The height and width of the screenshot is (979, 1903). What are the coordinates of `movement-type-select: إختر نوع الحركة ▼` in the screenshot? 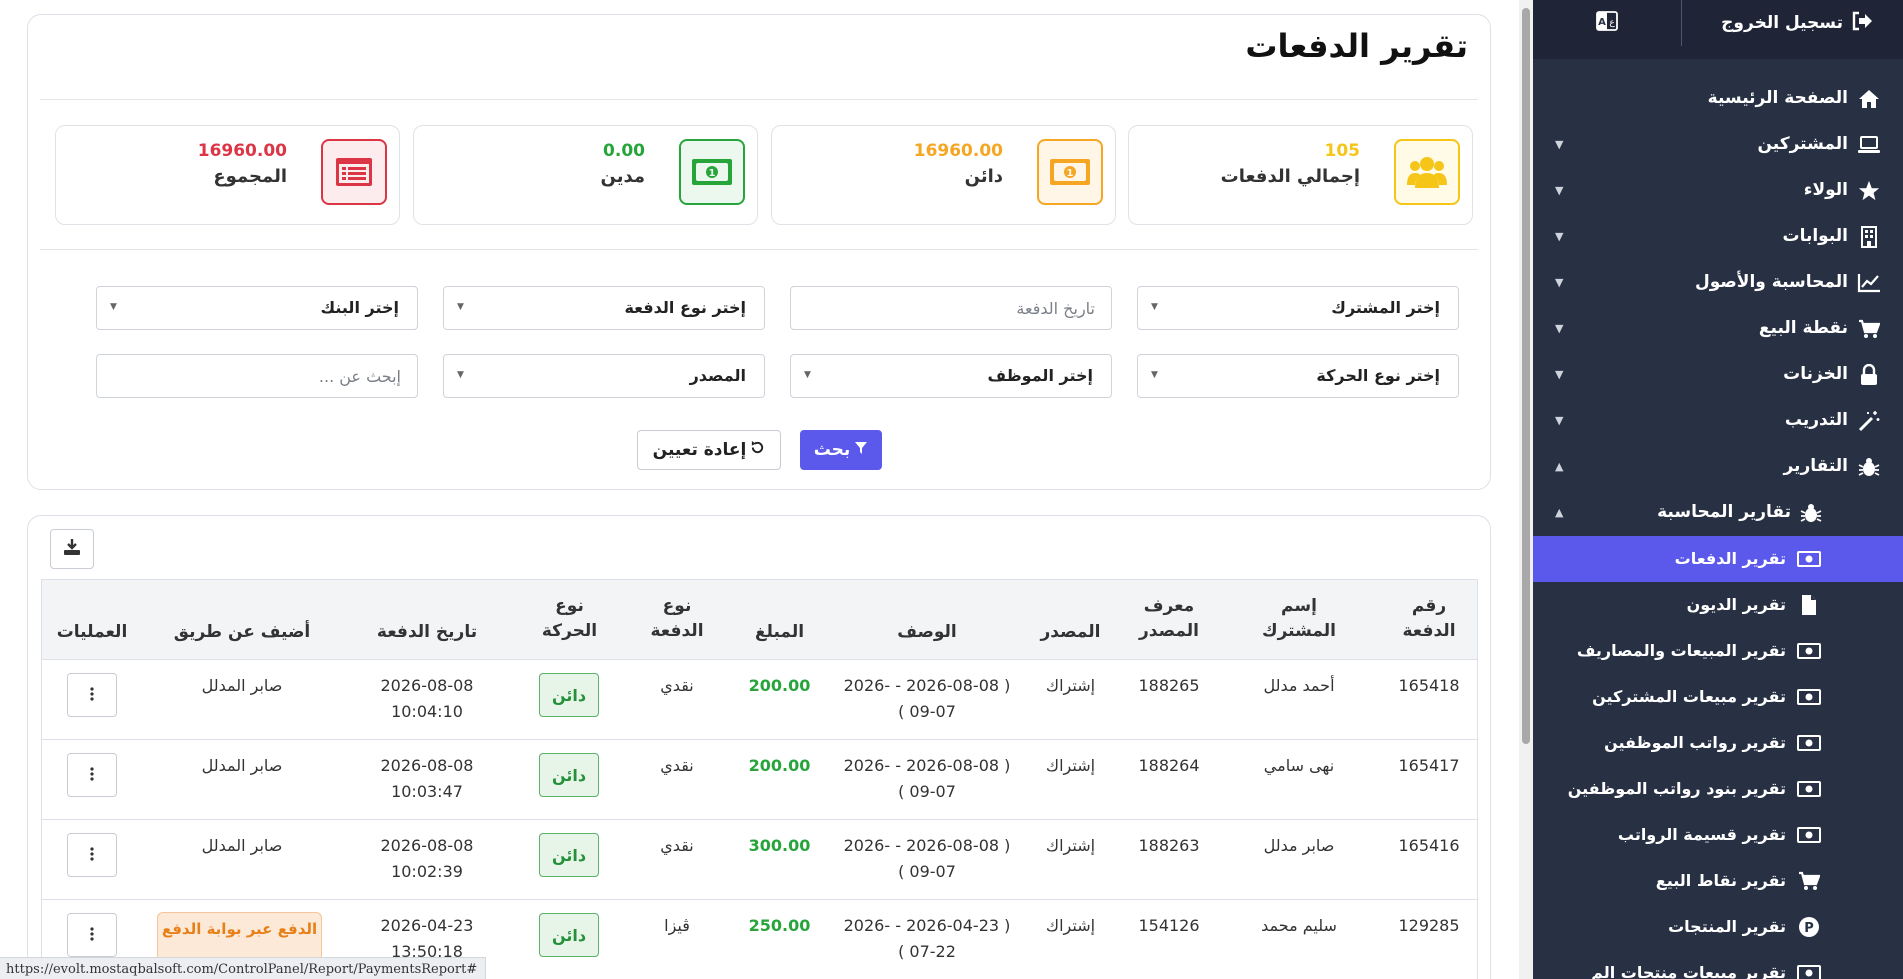 It's located at (1298, 376).